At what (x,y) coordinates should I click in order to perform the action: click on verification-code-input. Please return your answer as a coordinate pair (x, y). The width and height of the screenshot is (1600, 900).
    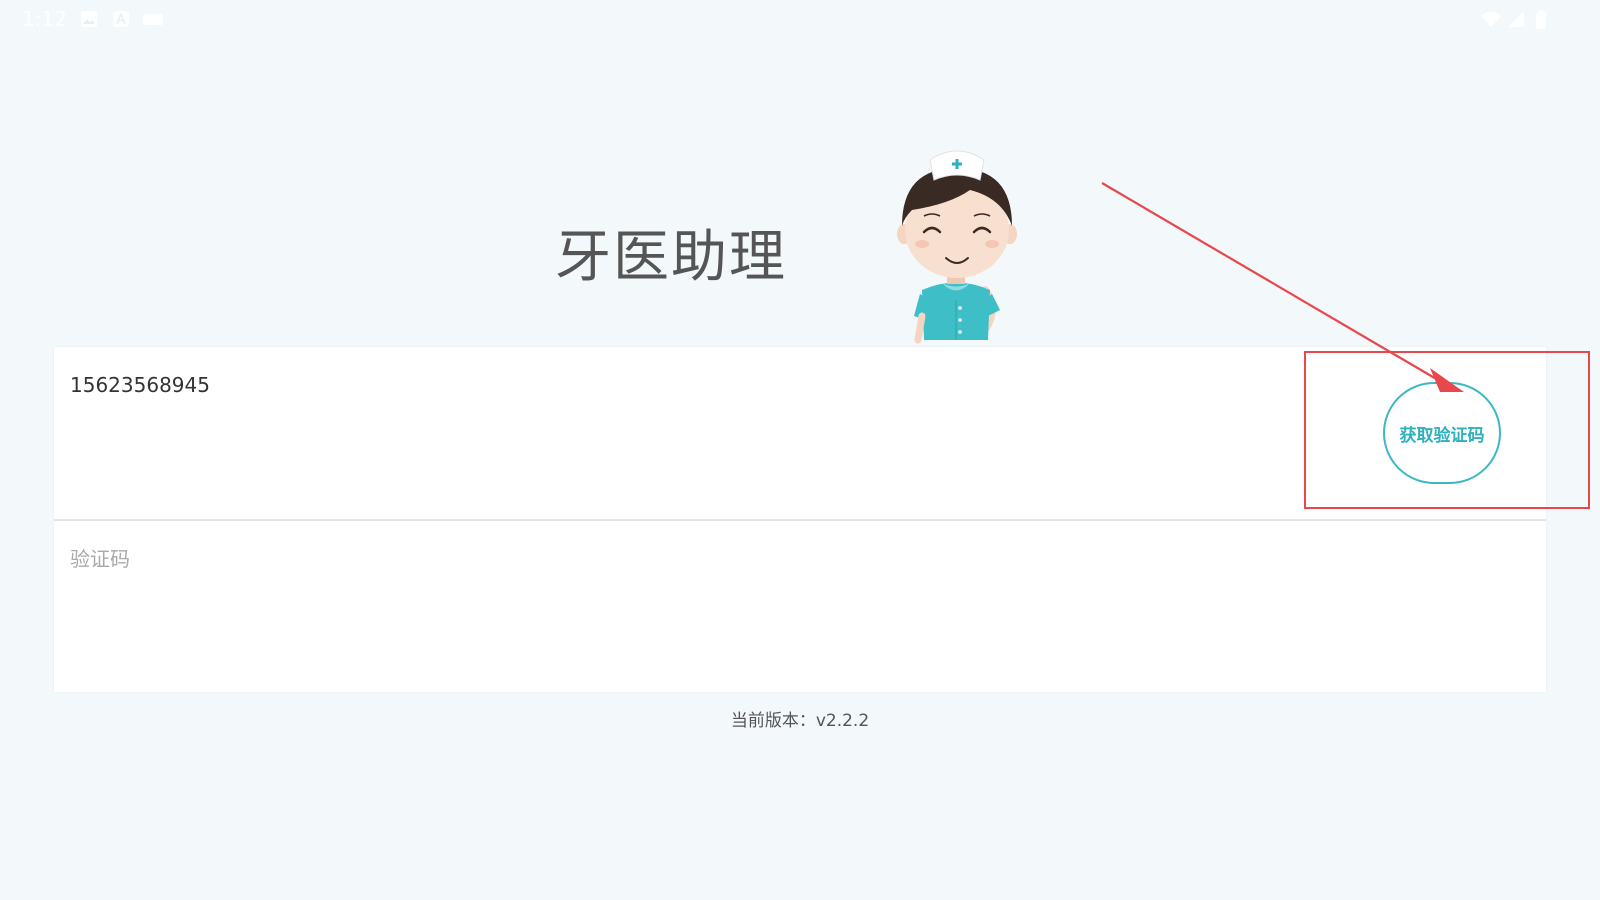
    Looking at the image, I should click on (670, 559).